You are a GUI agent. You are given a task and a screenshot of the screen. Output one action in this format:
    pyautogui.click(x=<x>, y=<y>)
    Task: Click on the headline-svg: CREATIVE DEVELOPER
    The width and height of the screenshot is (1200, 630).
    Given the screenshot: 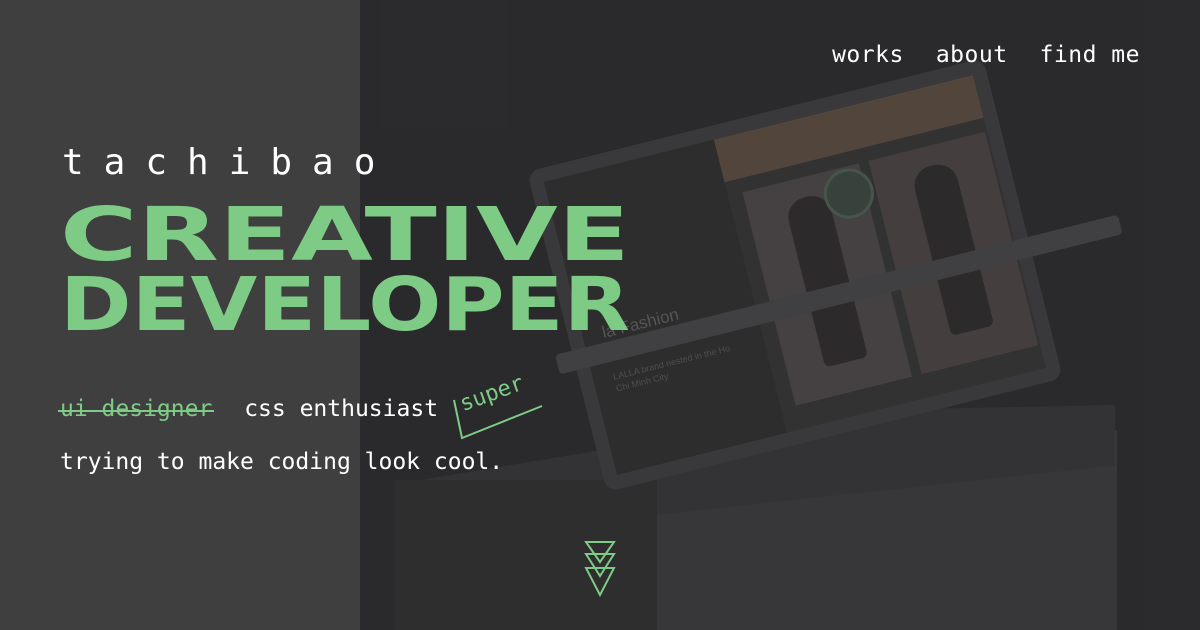 What is the action you would take?
    pyautogui.click(x=345, y=270)
    